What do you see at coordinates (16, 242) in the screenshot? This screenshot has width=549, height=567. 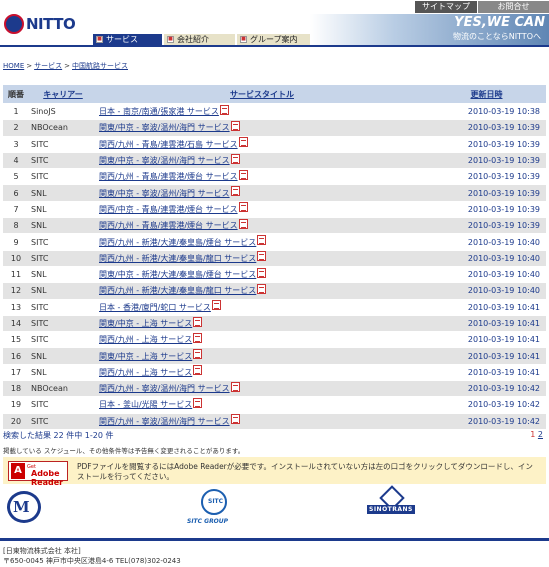 I see `cell-no: 9` at bounding box center [16, 242].